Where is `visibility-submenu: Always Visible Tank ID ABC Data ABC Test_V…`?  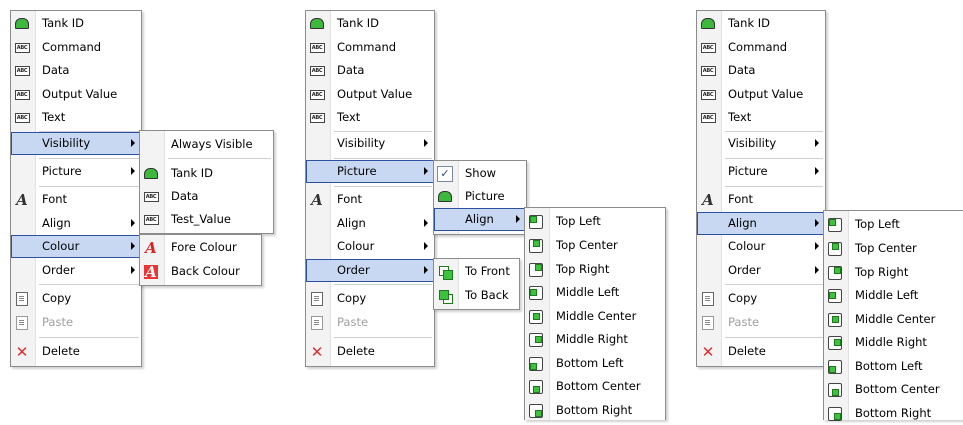 visibility-submenu: Always Visible Tank ID ABC Data ABC Test_V… is located at coordinates (206, 182).